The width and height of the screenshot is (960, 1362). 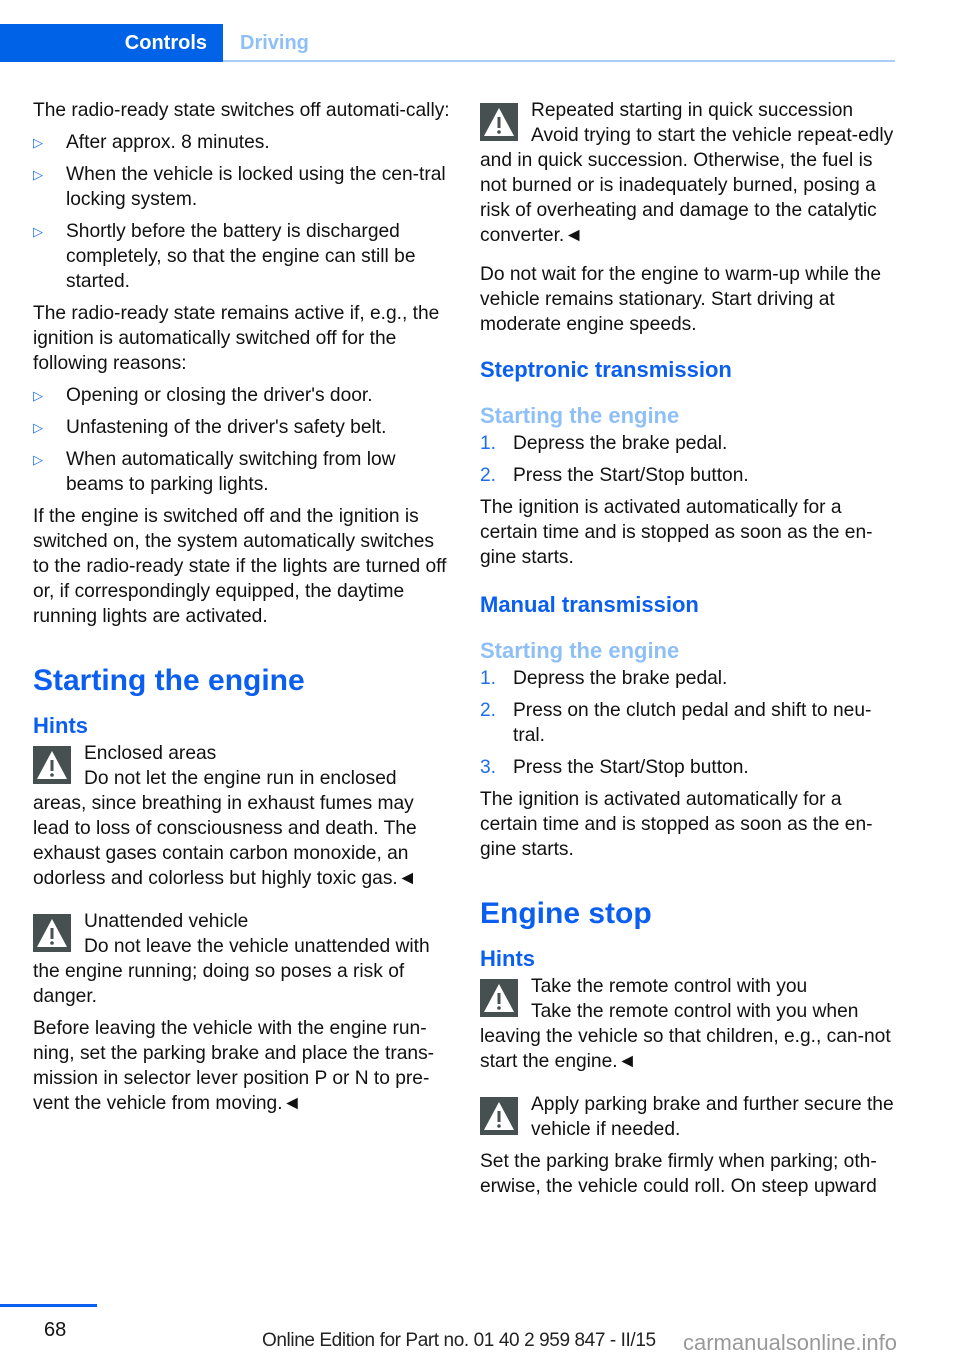 What do you see at coordinates (566, 913) in the screenshot?
I see `section-heading: Engine stop` at bounding box center [566, 913].